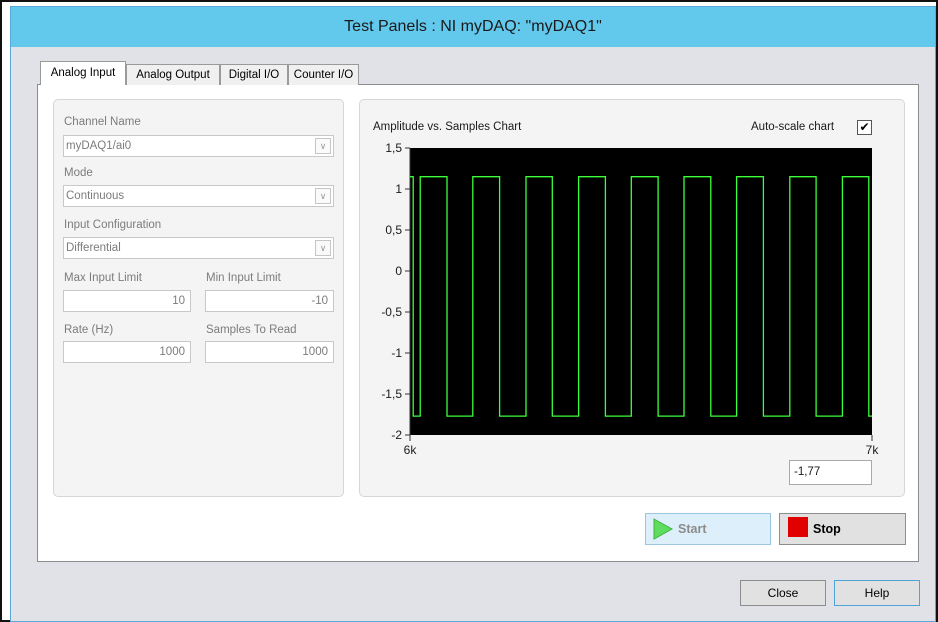 The height and width of the screenshot is (622, 938). I want to click on y-tick-label: 1, so click(398, 189).